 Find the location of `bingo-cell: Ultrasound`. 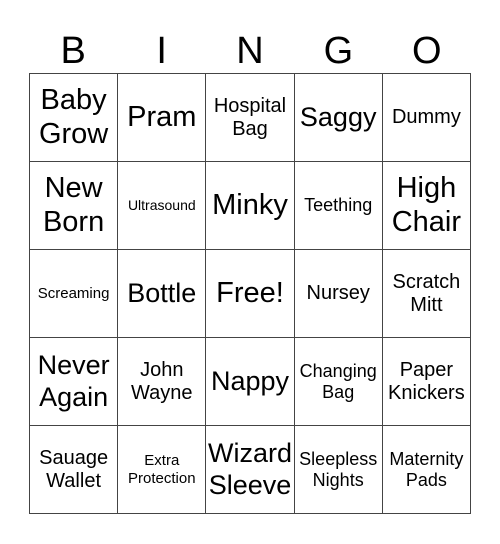

bingo-cell: Ultrasound is located at coordinates (162, 206).